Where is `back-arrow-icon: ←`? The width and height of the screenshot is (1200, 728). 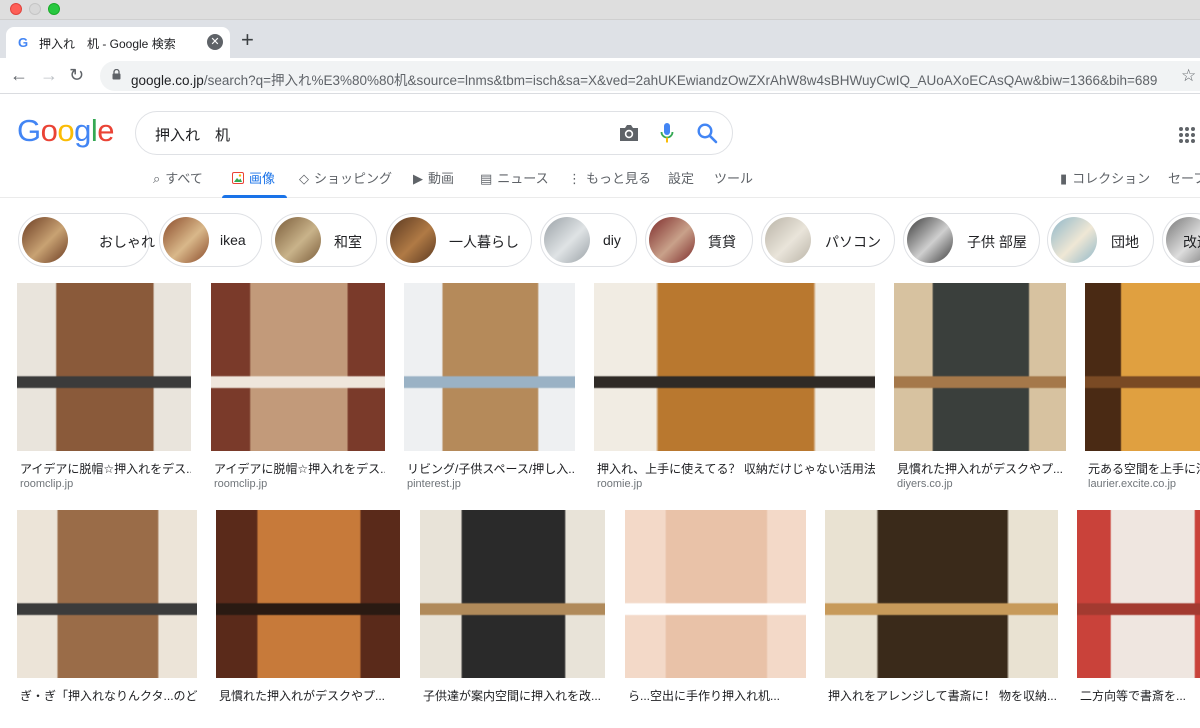 back-arrow-icon: ← is located at coordinates (19, 75).